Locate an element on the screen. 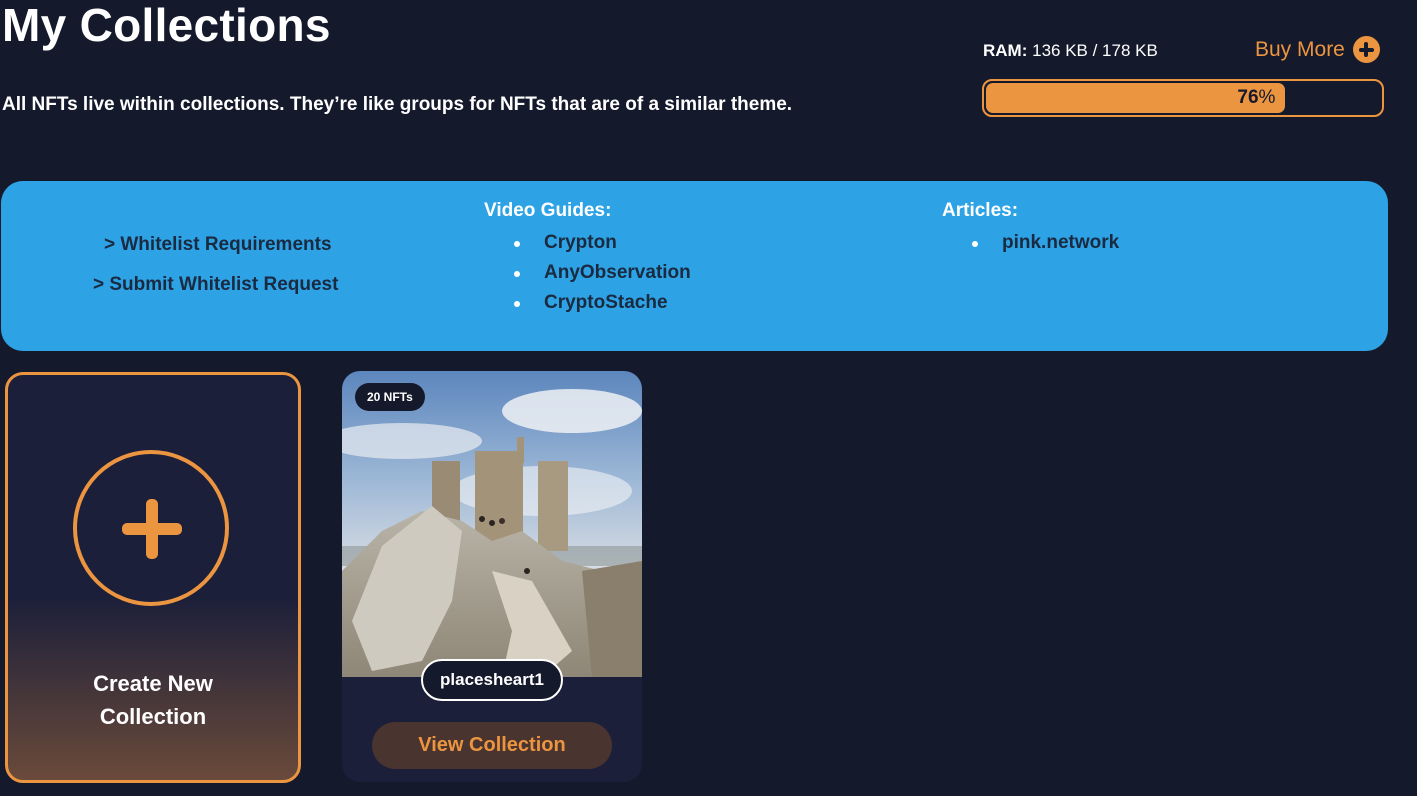 This screenshot has height=796, width=1417. ram-label: RAM: is located at coordinates (1005, 50).